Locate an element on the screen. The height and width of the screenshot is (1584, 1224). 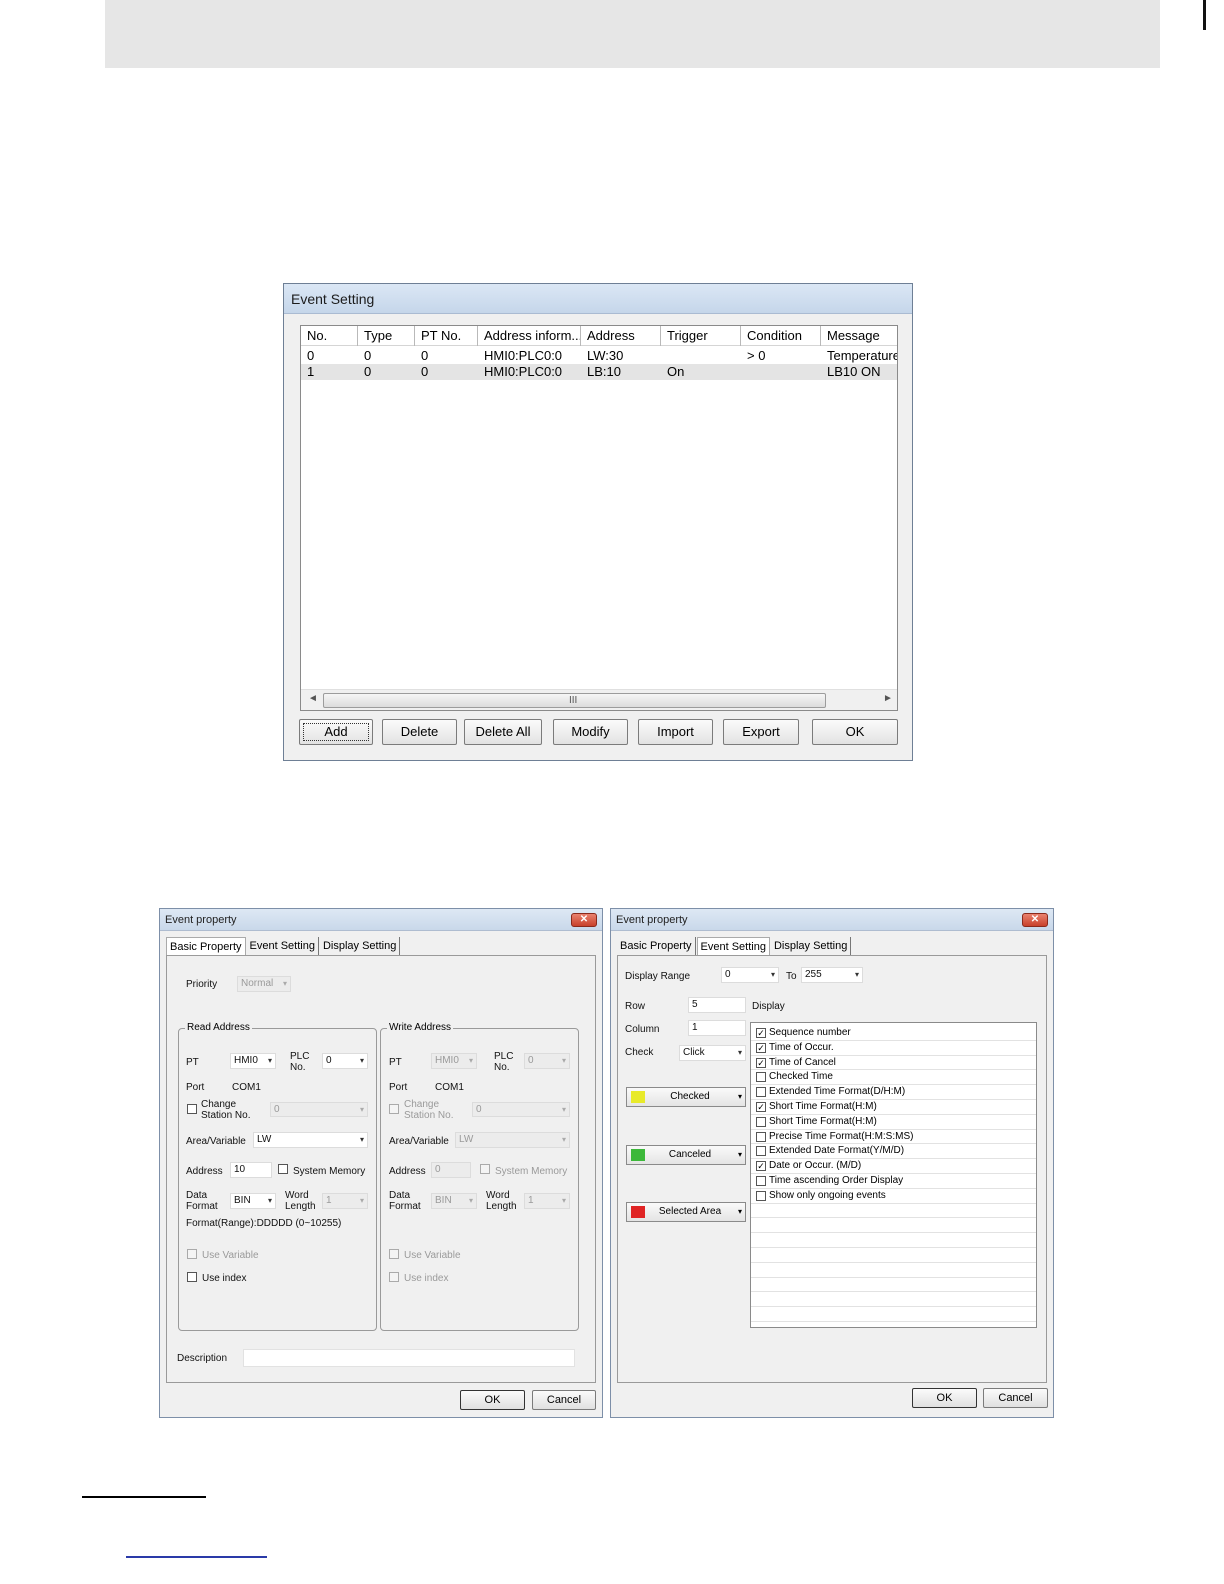
import-button: Import is located at coordinates (675, 732).